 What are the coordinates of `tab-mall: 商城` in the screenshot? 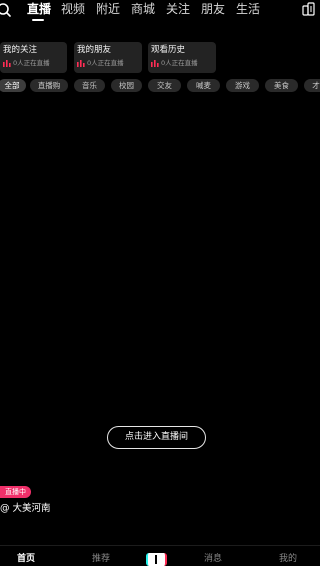 It's located at (143, 9).